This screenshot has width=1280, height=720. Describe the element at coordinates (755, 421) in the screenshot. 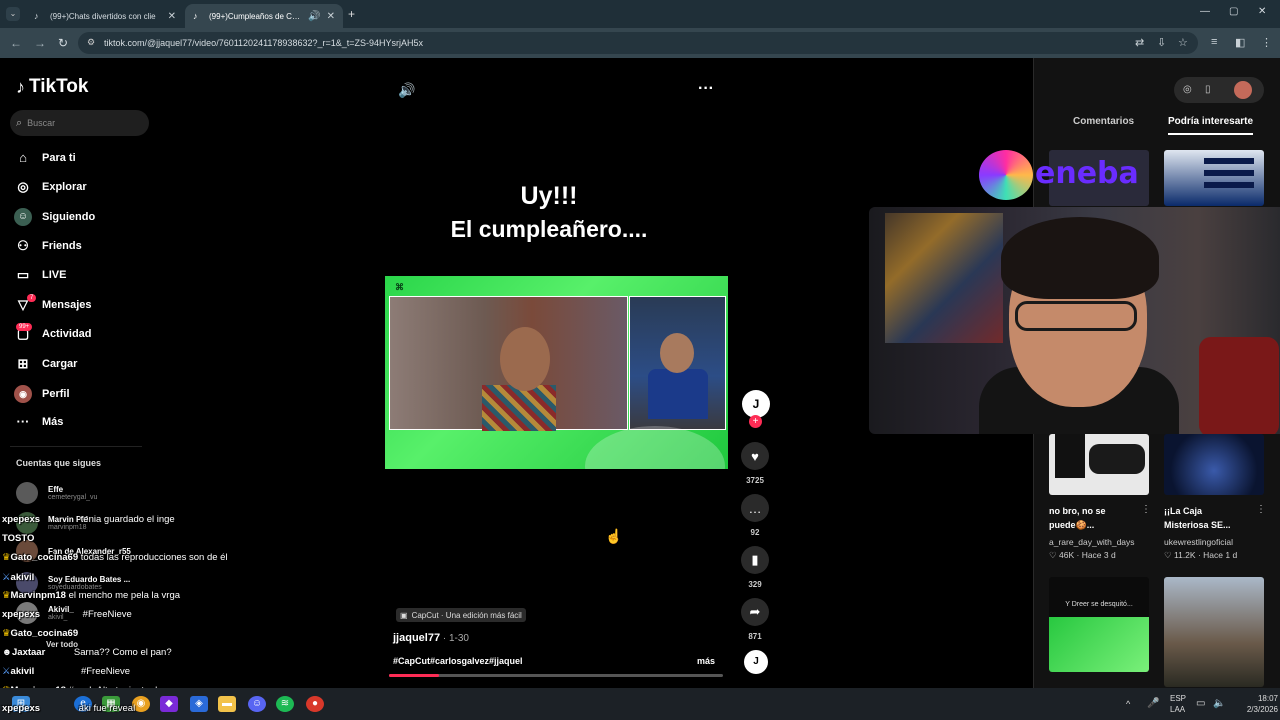

I see `follow-plus-button: +` at that location.